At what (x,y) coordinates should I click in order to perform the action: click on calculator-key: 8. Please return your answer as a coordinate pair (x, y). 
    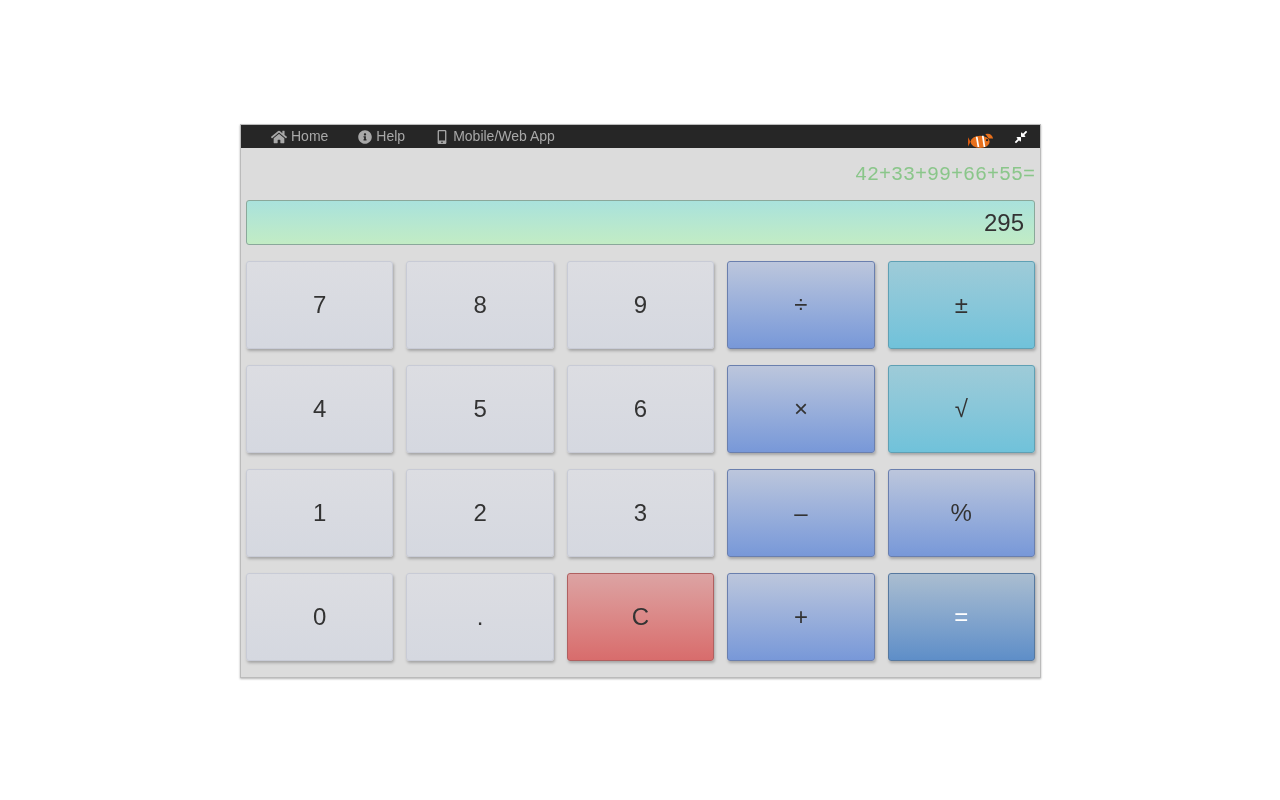
    Looking at the image, I should click on (480, 305).